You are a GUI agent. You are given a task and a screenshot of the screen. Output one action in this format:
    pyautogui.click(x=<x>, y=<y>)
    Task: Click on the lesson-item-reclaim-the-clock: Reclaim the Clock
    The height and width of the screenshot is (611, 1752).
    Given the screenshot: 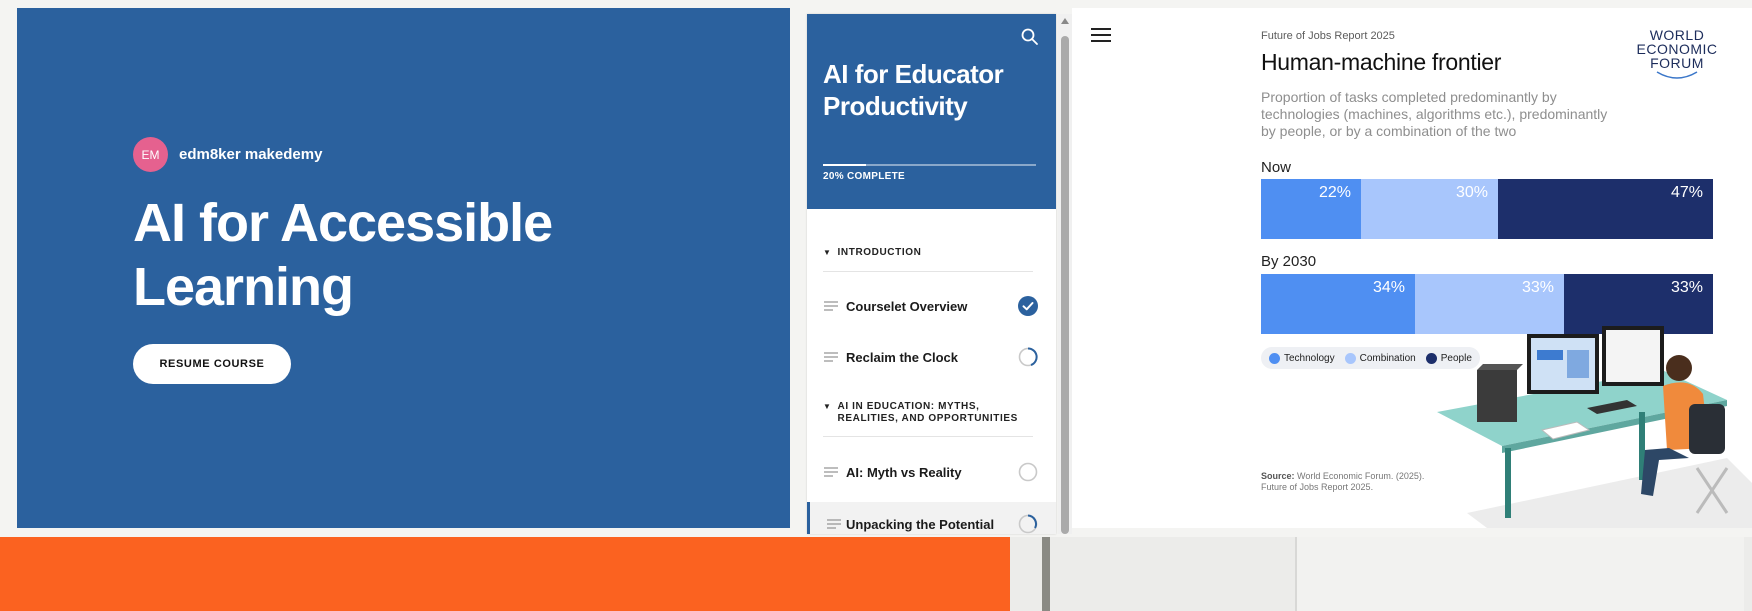 What is the action you would take?
    pyautogui.click(x=931, y=357)
    